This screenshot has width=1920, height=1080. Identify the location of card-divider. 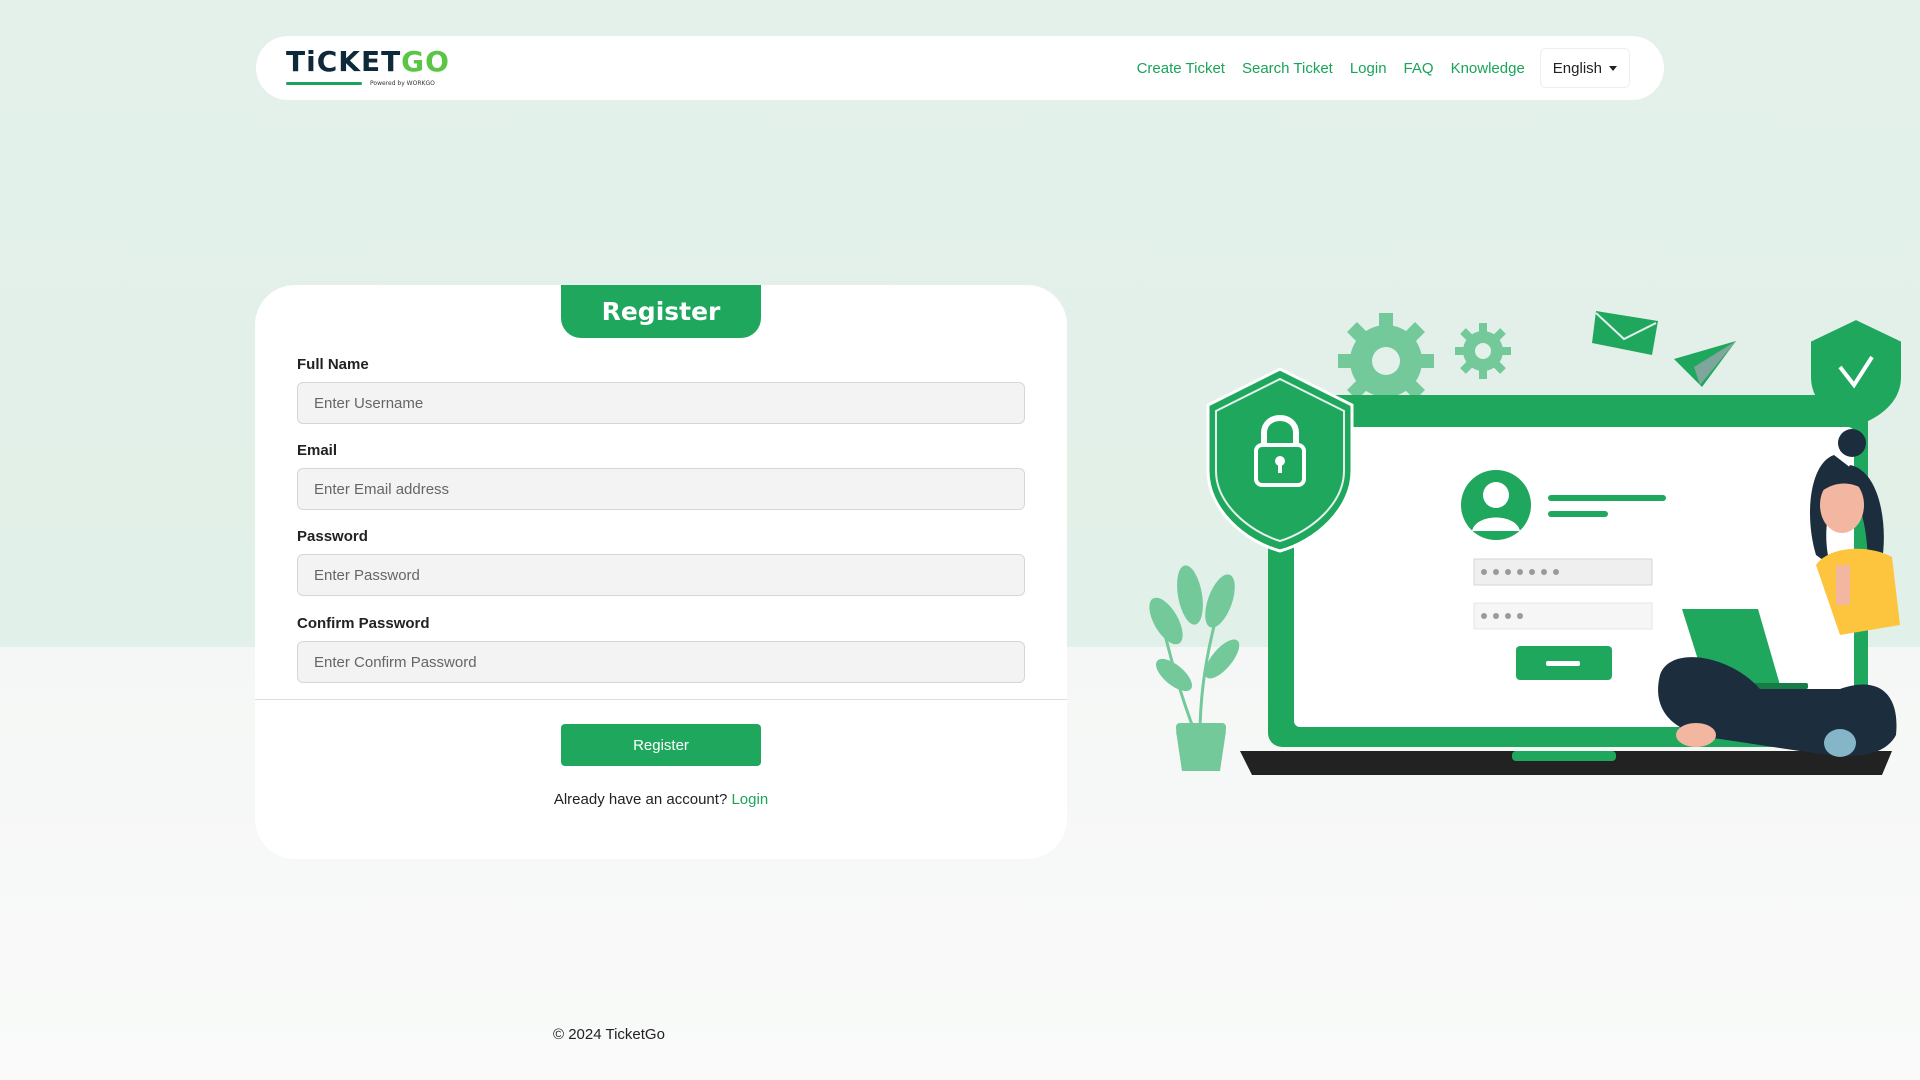
(661, 699).